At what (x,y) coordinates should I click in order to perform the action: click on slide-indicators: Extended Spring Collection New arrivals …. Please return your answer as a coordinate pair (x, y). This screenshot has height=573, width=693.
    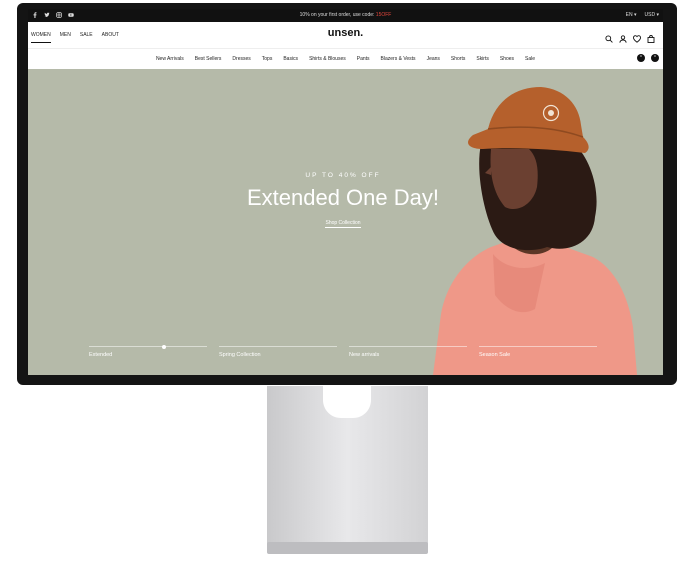
    Looking at the image, I should click on (343, 351).